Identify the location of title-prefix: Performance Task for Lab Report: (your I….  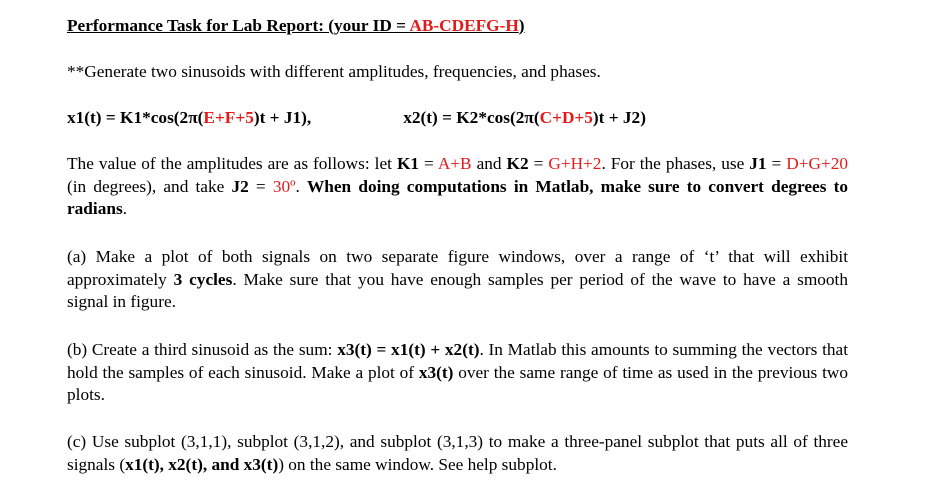
(238, 25).